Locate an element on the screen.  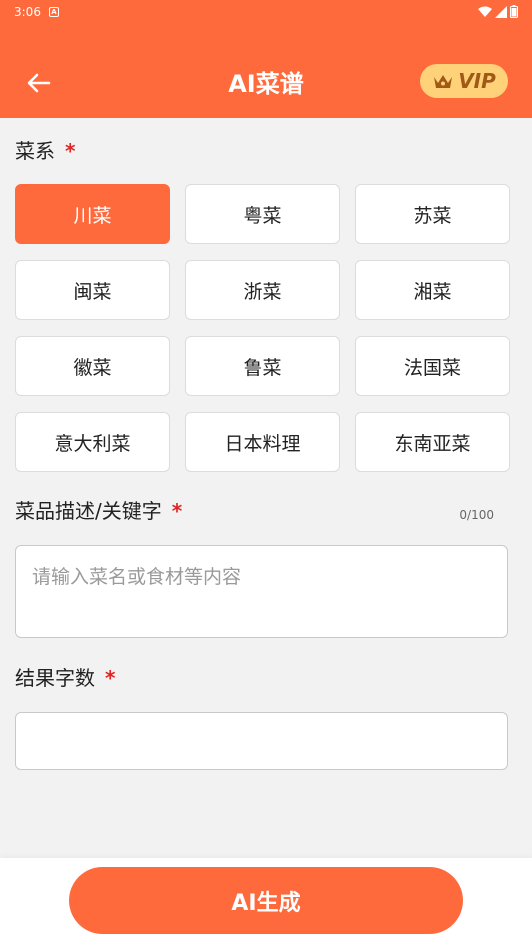
battery-icon is located at coordinates (514, 11).